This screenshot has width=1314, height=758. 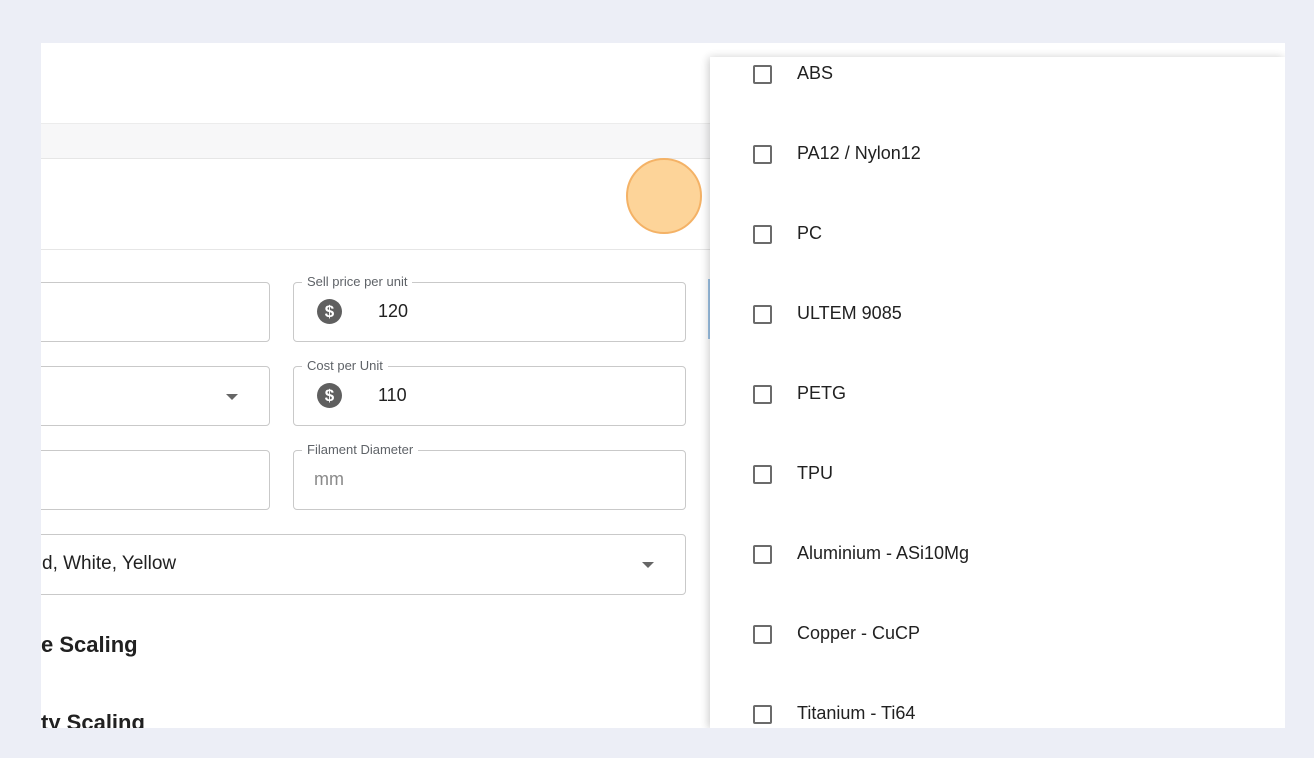 What do you see at coordinates (883, 553) in the screenshot?
I see `material-option-label: Aluminium - ASi10Mg` at bounding box center [883, 553].